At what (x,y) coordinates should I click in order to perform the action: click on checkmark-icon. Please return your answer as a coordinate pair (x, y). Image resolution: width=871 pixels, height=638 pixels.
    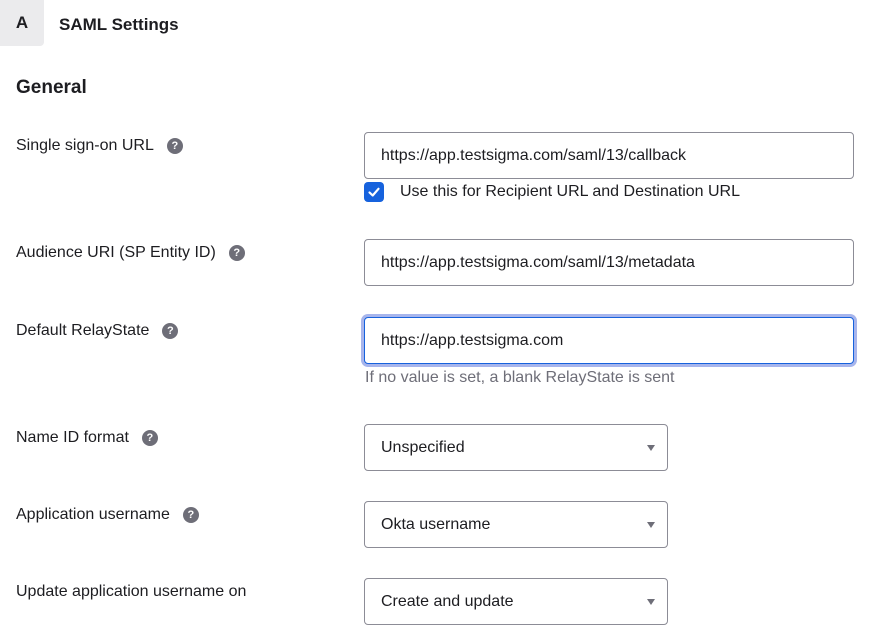
    Looking at the image, I should click on (374, 192).